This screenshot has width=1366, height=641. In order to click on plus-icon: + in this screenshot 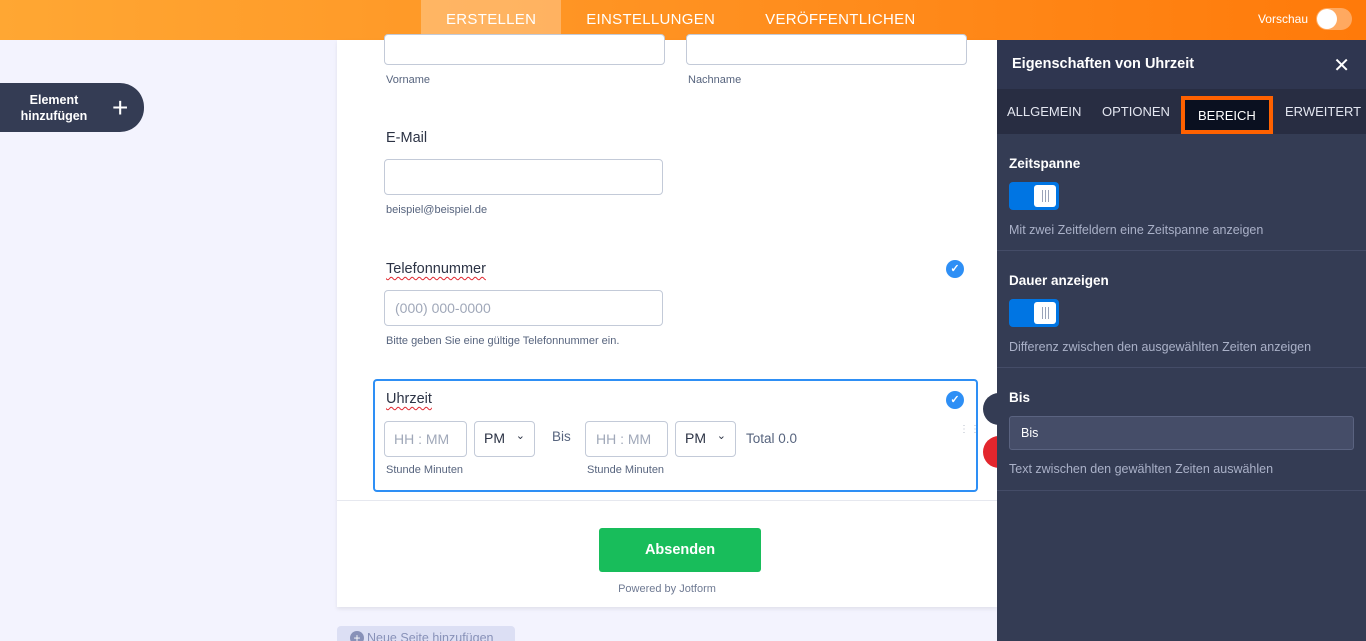, I will do `click(120, 107)`.